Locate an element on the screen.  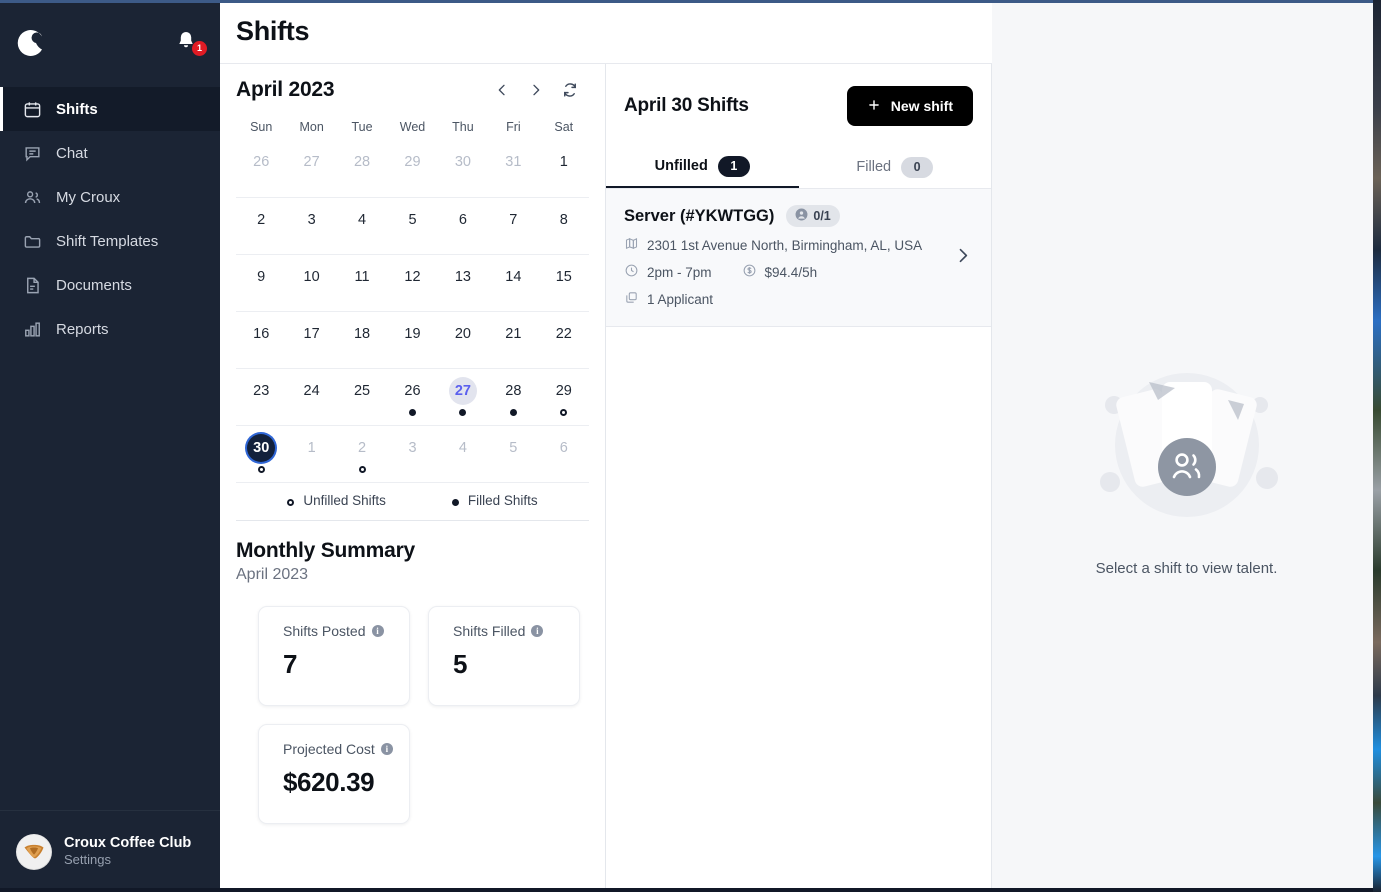
notifications-bell: 1 is located at coordinates (190, 43).